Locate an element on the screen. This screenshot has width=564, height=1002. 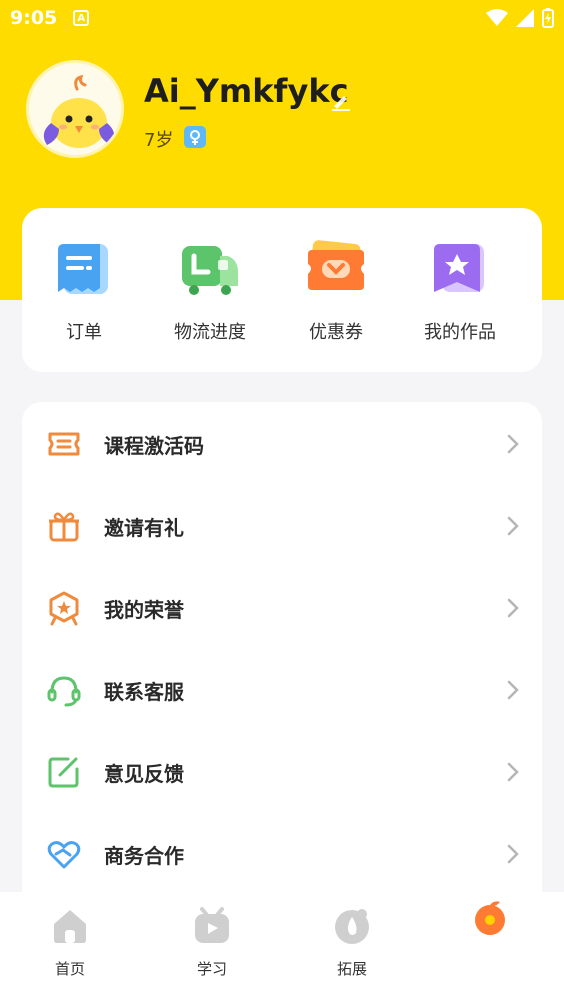
status-icons is located at coordinates (520, 18).